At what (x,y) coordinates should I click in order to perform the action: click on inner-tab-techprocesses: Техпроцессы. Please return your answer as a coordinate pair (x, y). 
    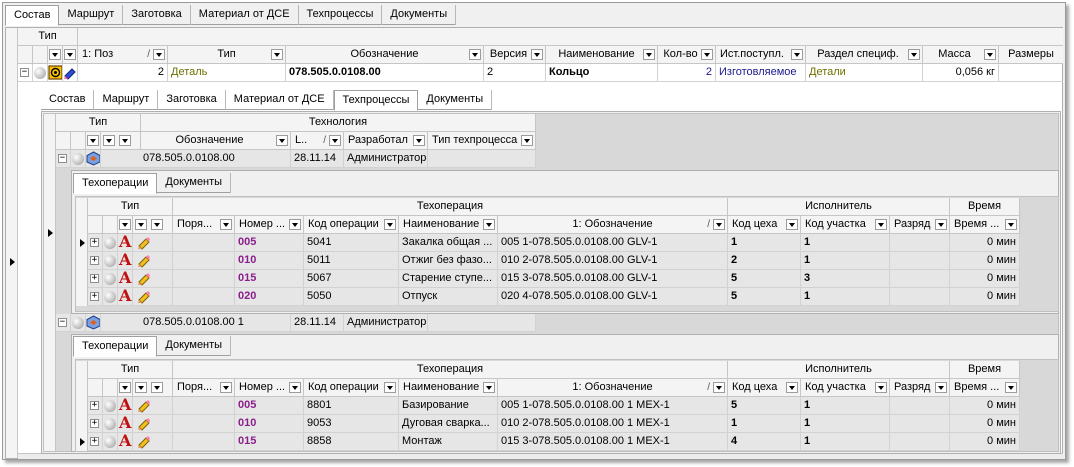
    Looking at the image, I should click on (376, 100).